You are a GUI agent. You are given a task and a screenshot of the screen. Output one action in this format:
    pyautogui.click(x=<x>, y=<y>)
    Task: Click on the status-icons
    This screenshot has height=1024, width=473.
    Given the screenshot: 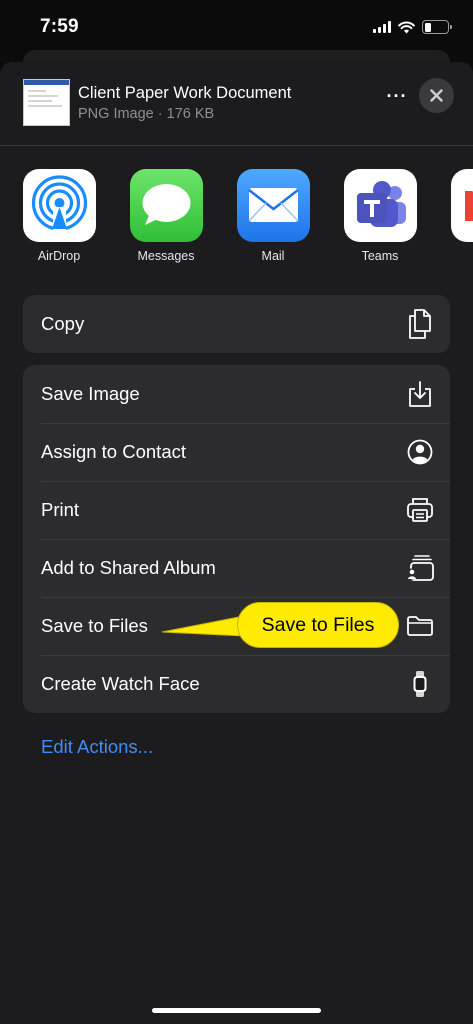 What is the action you would take?
    pyautogui.click(x=412, y=27)
    